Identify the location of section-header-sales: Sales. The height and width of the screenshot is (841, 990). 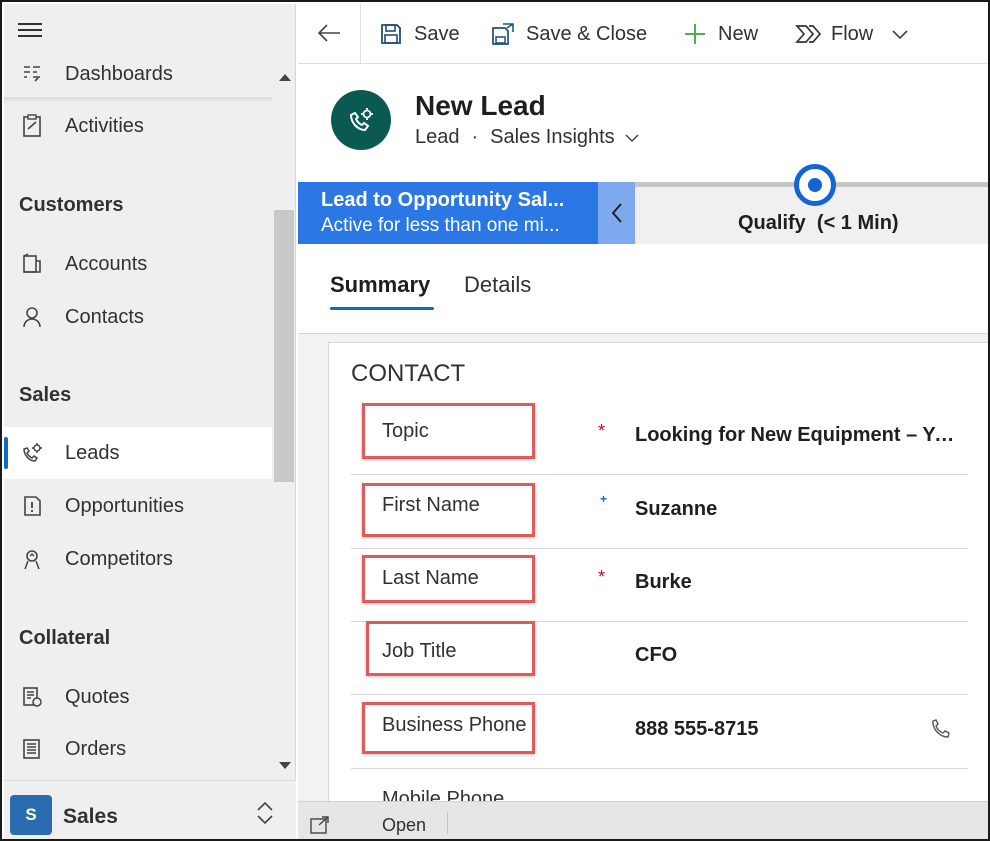
(45, 395).